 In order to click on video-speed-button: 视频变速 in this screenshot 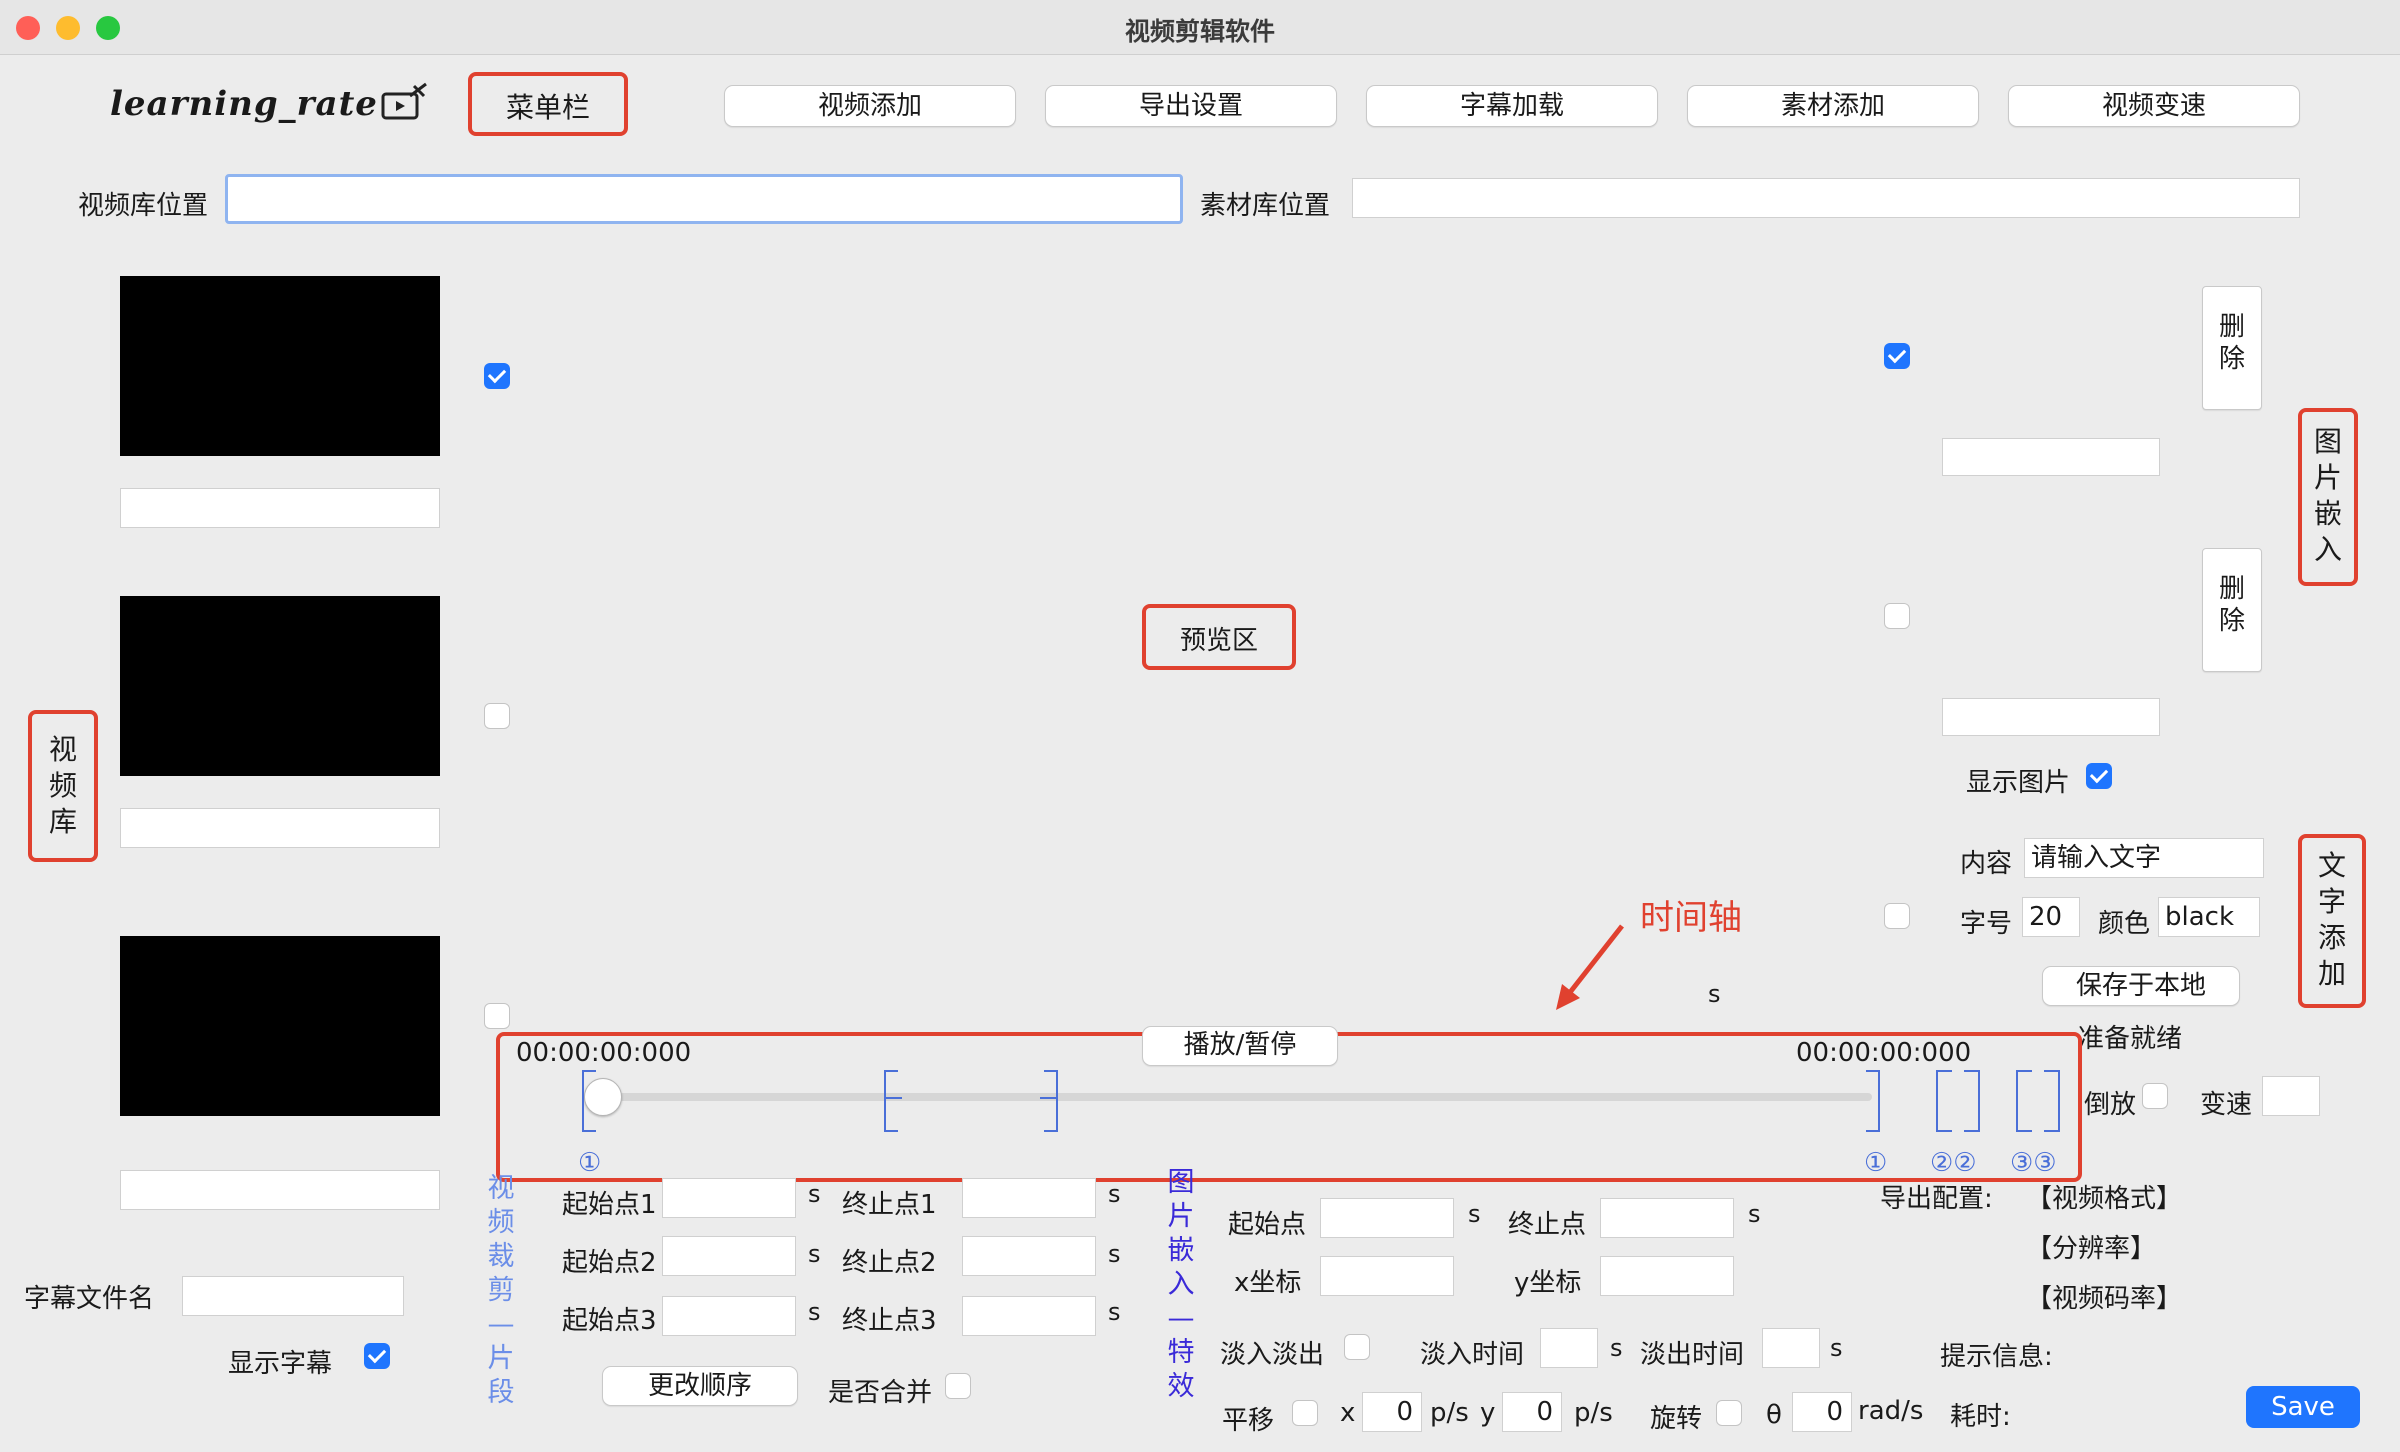, I will do `click(2154, 106)`.